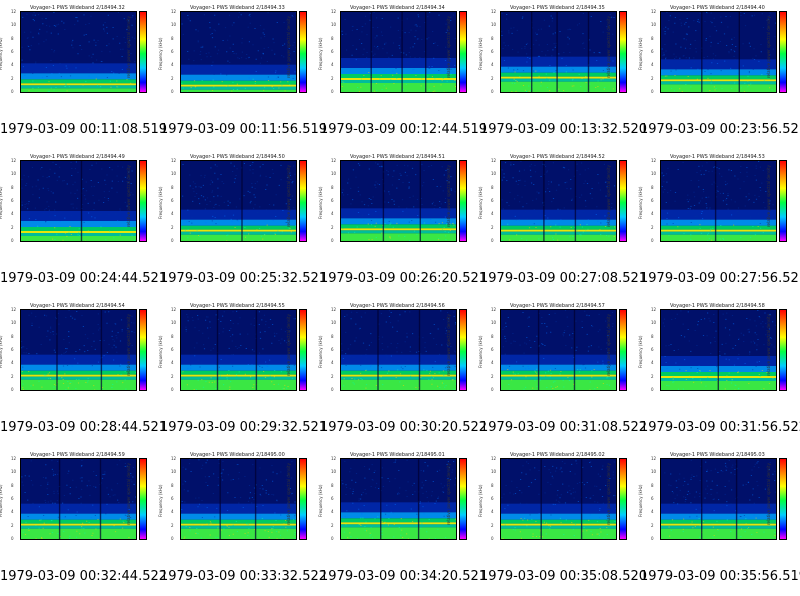  Describe the element at coordinates (564, 129) in the screenshot. I see `panel-caption: 1979-03-09 00:13:32.520` at that location.